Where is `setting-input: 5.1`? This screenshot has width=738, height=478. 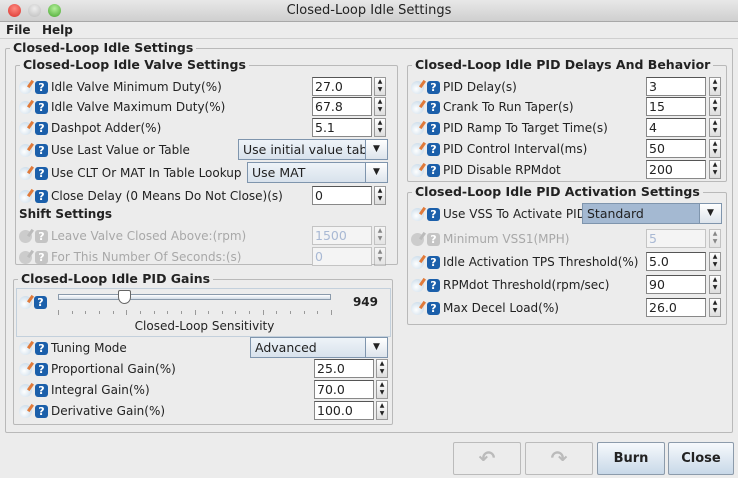 setting-input: 5.1 is located at coordinates (342, 127).